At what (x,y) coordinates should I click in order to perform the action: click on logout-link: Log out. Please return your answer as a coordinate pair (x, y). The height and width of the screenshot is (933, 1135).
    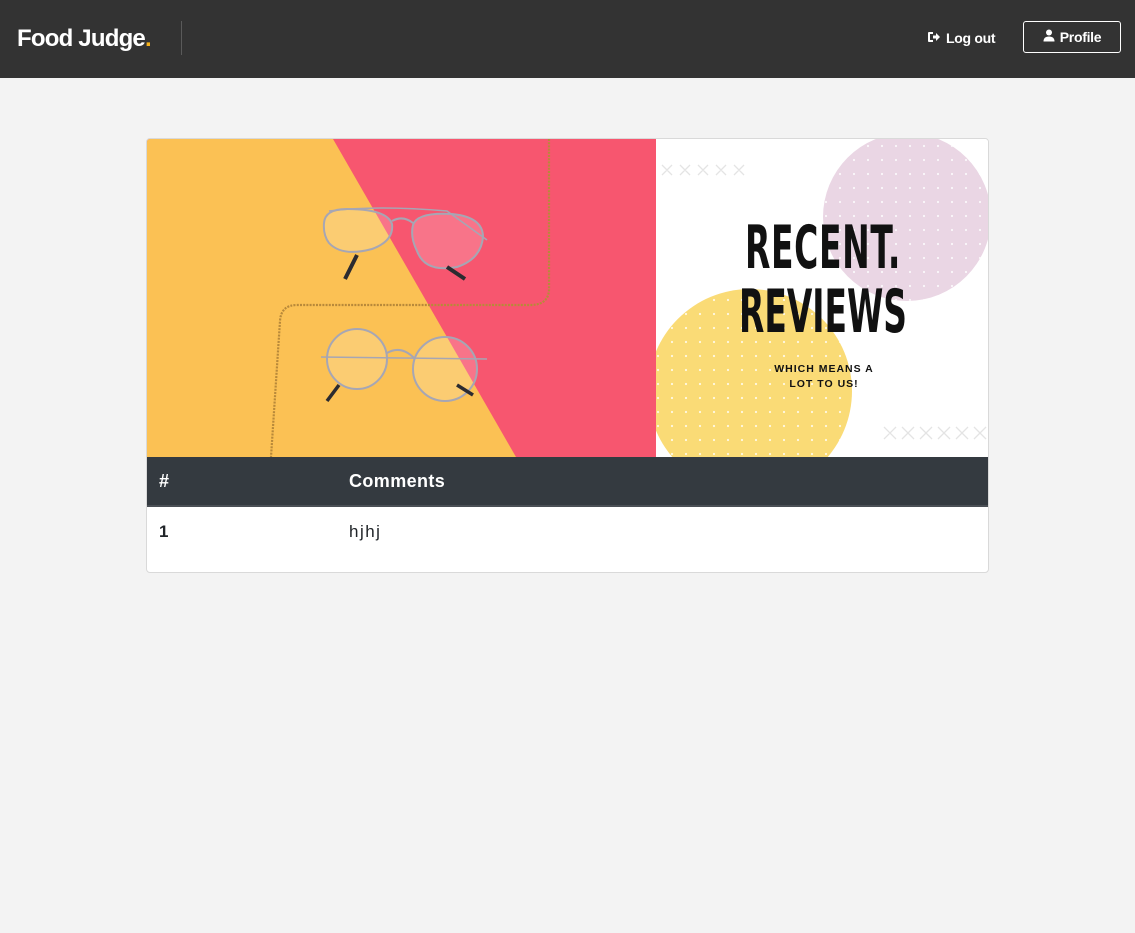
    Looking at the image, I should click on (961, 38).